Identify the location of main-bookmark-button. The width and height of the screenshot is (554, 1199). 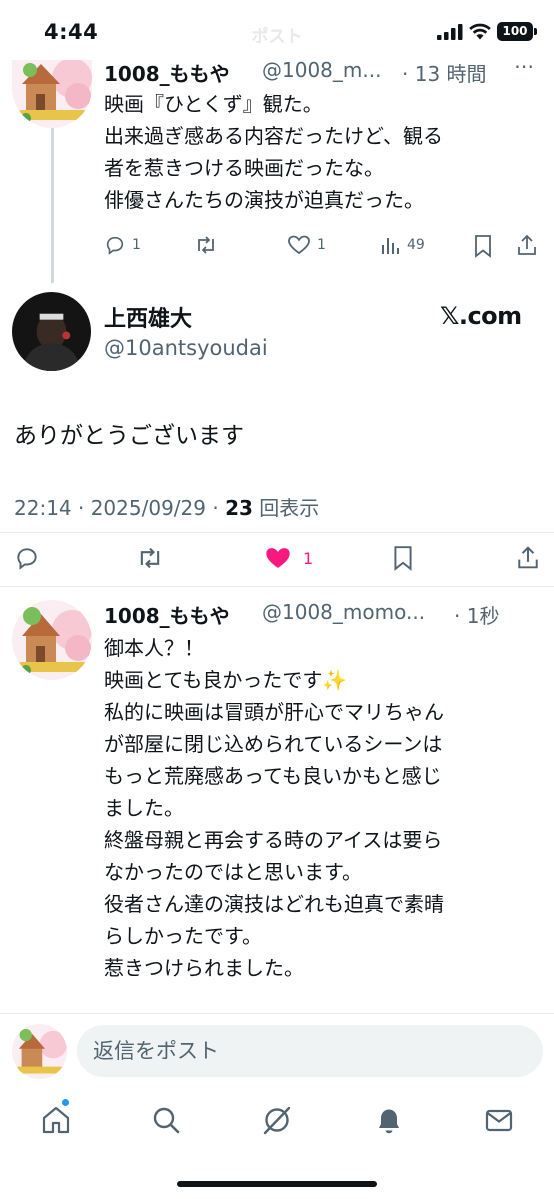
(403, 558).